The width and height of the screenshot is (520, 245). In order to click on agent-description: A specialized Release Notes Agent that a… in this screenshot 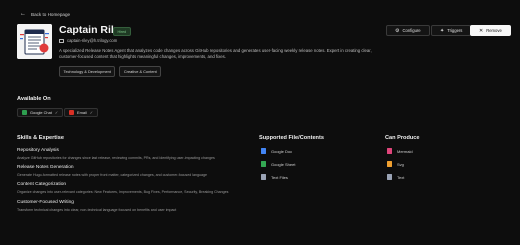, I will do `click(215, 54)`.